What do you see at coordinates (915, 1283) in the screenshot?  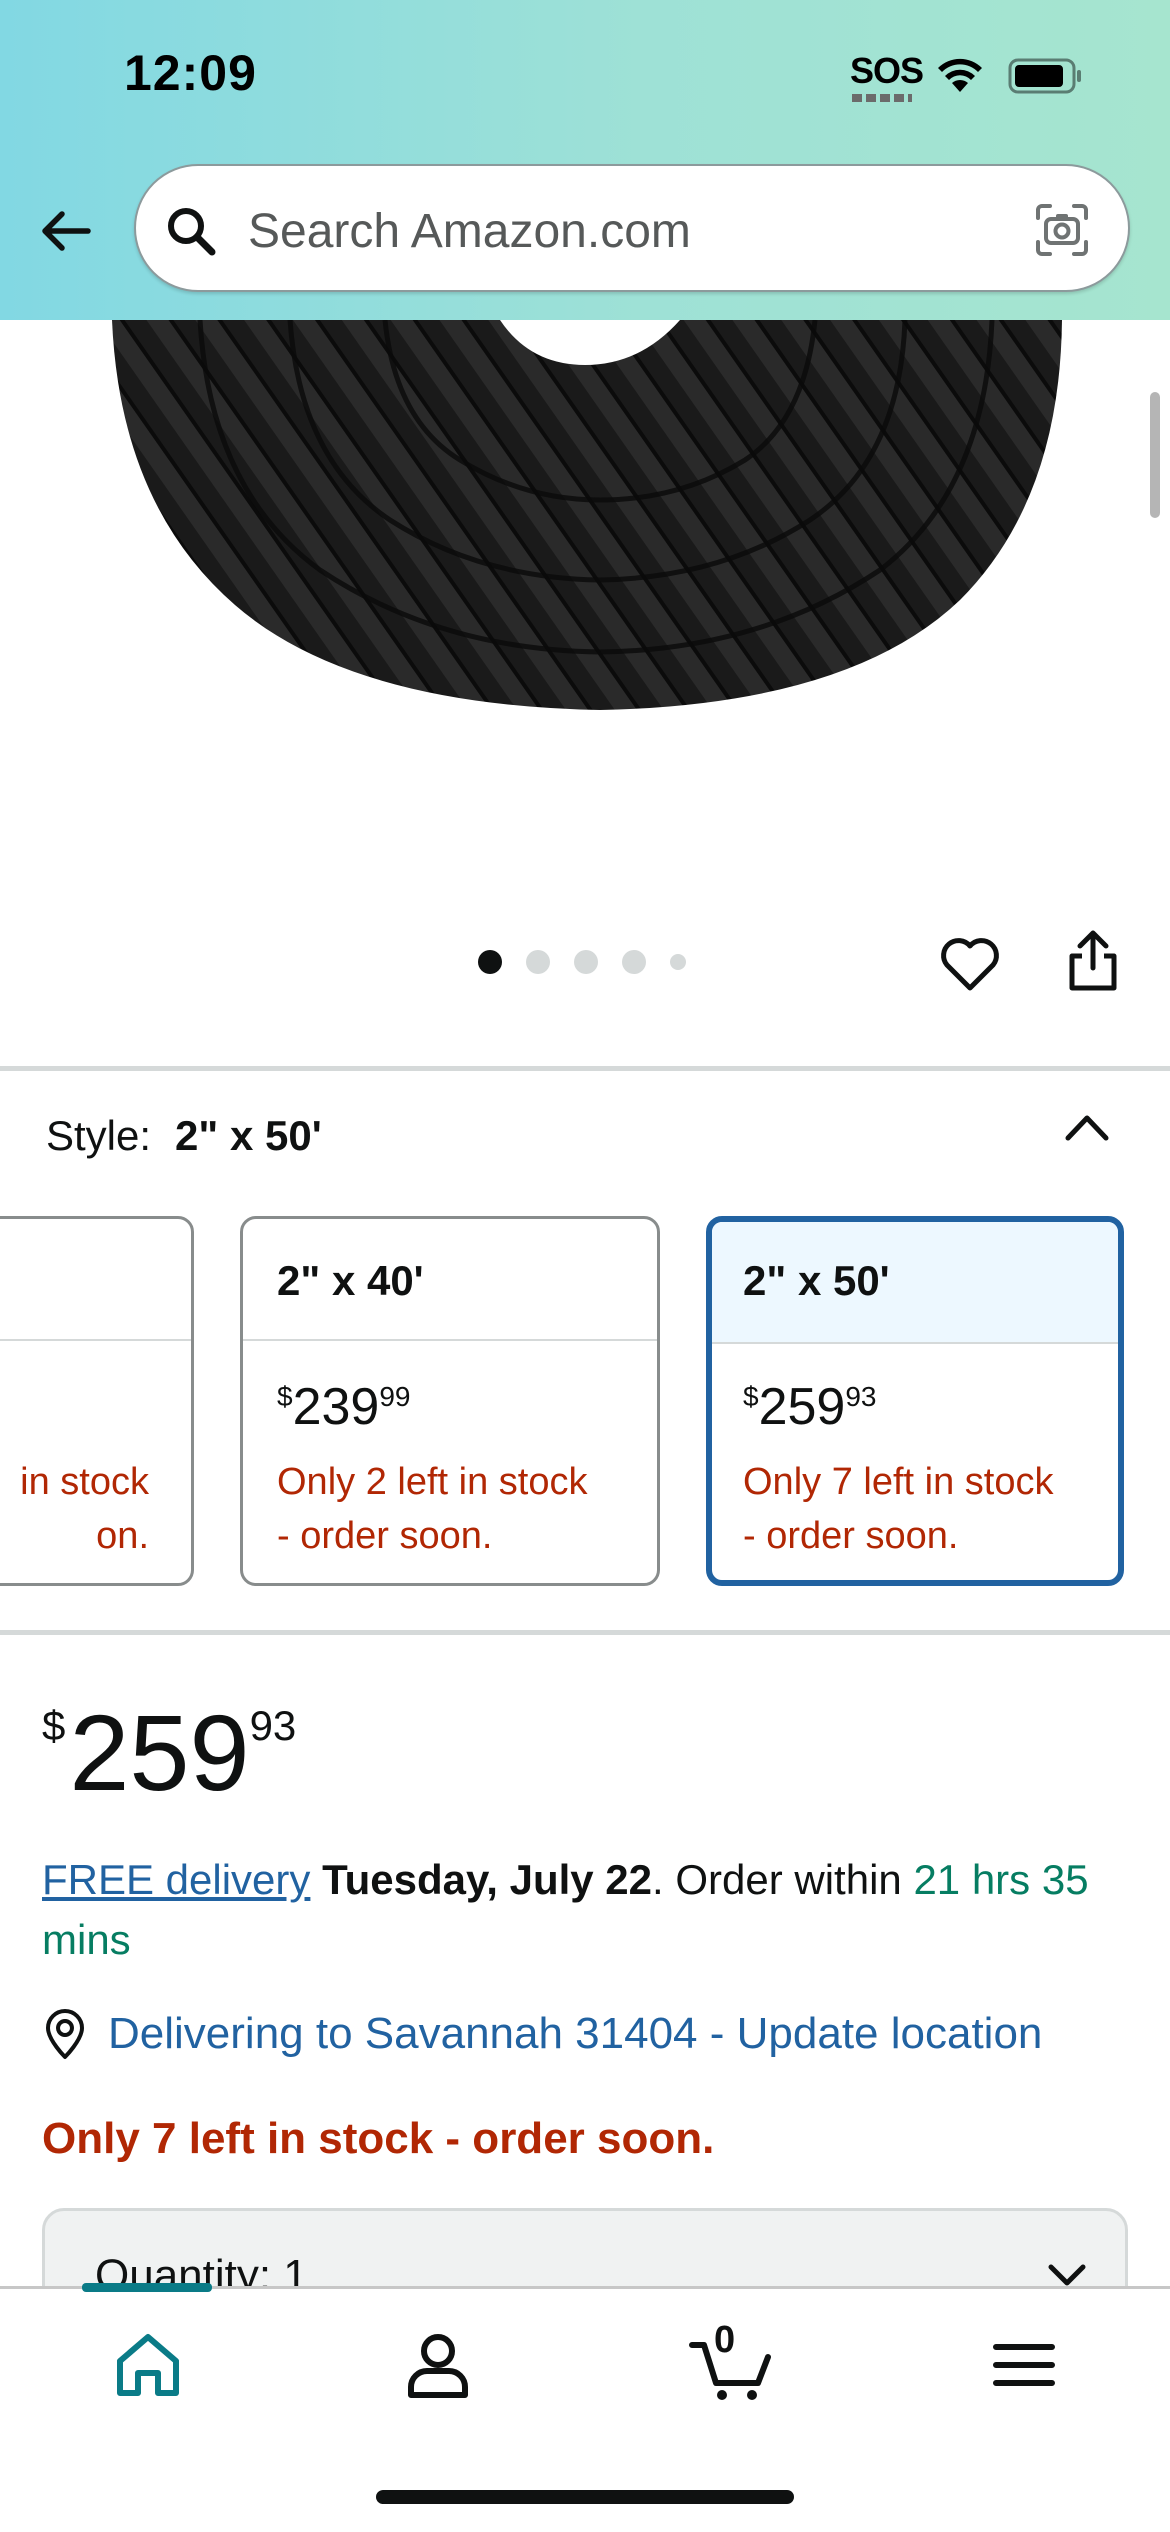 I see `style-option-name: 2" x 50'` at bounding box center [915, 1283].